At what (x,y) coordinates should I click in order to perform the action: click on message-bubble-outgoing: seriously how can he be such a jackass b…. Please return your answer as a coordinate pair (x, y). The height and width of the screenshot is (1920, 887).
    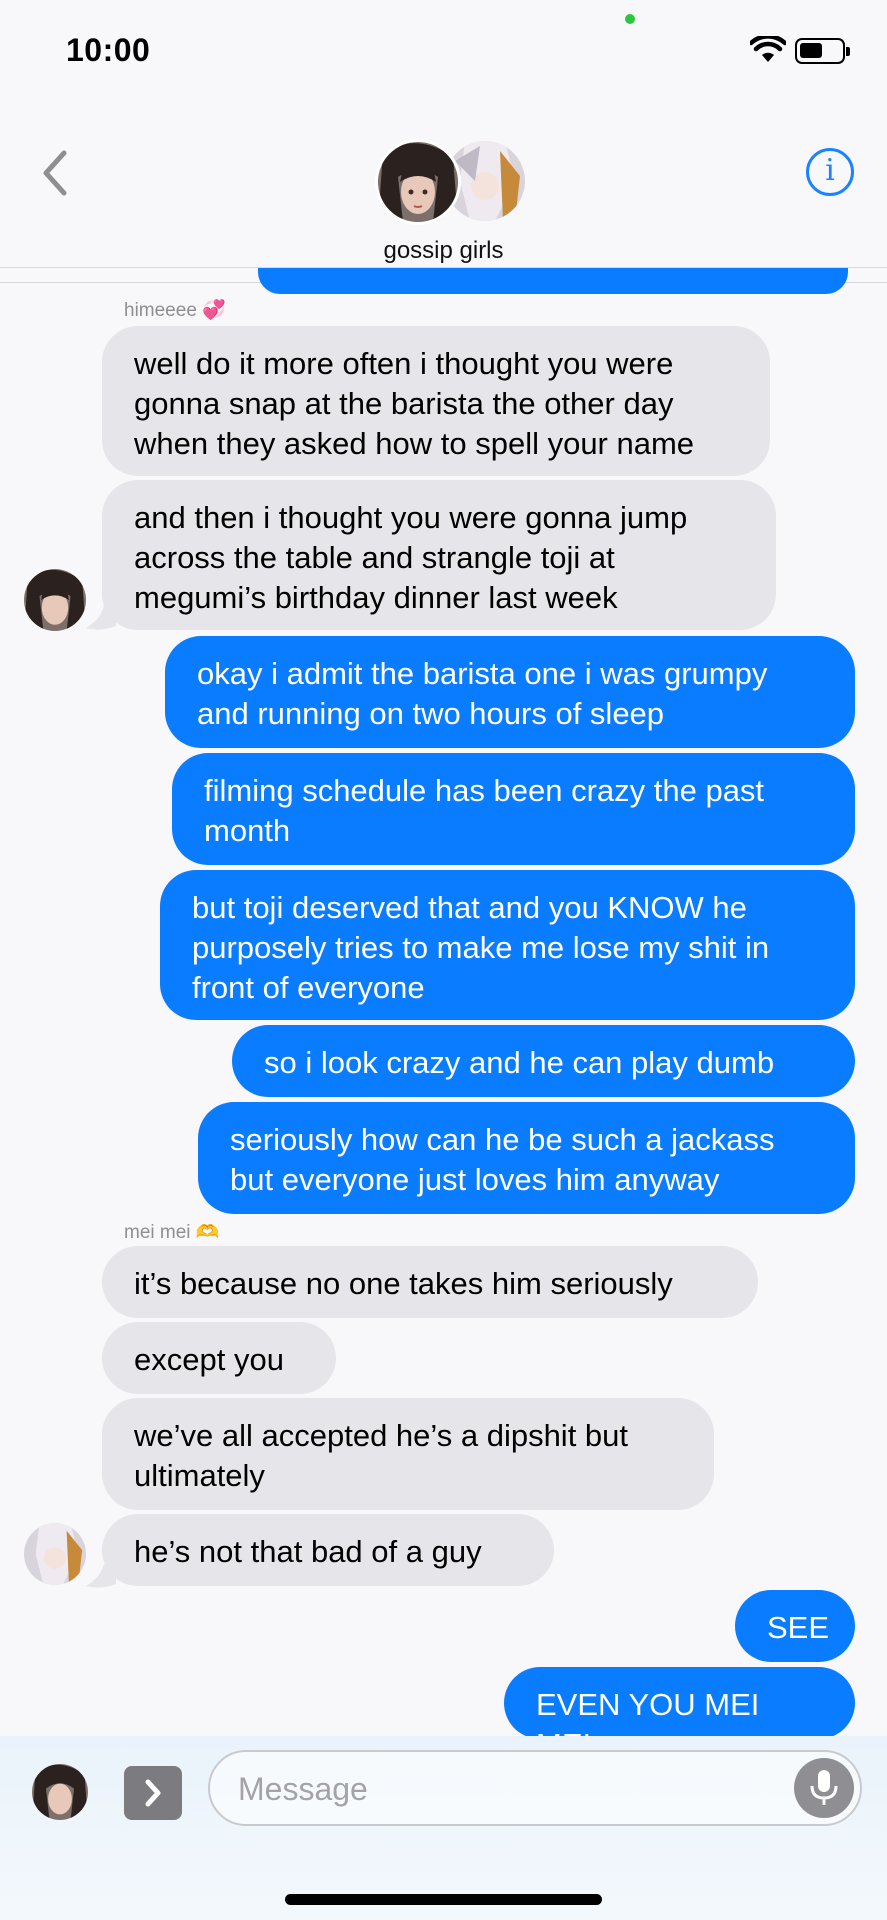
    Looking at the image, I should click on (526, 1158).